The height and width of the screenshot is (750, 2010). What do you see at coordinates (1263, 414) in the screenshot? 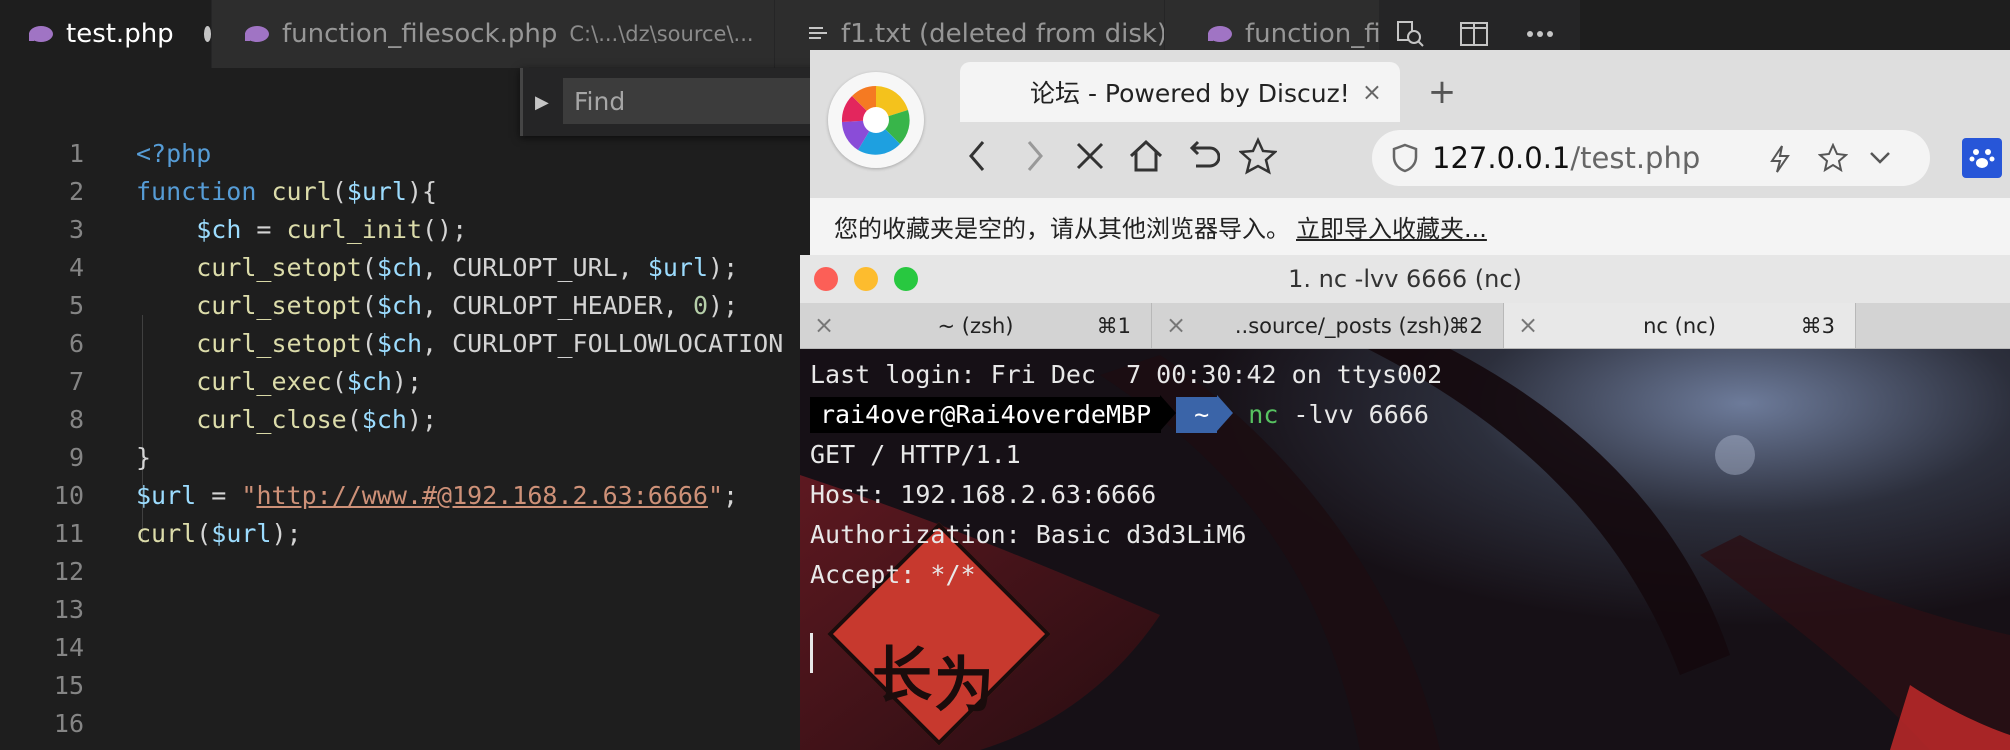
I see `command-name: nc` at bounding box center [1263, 414].